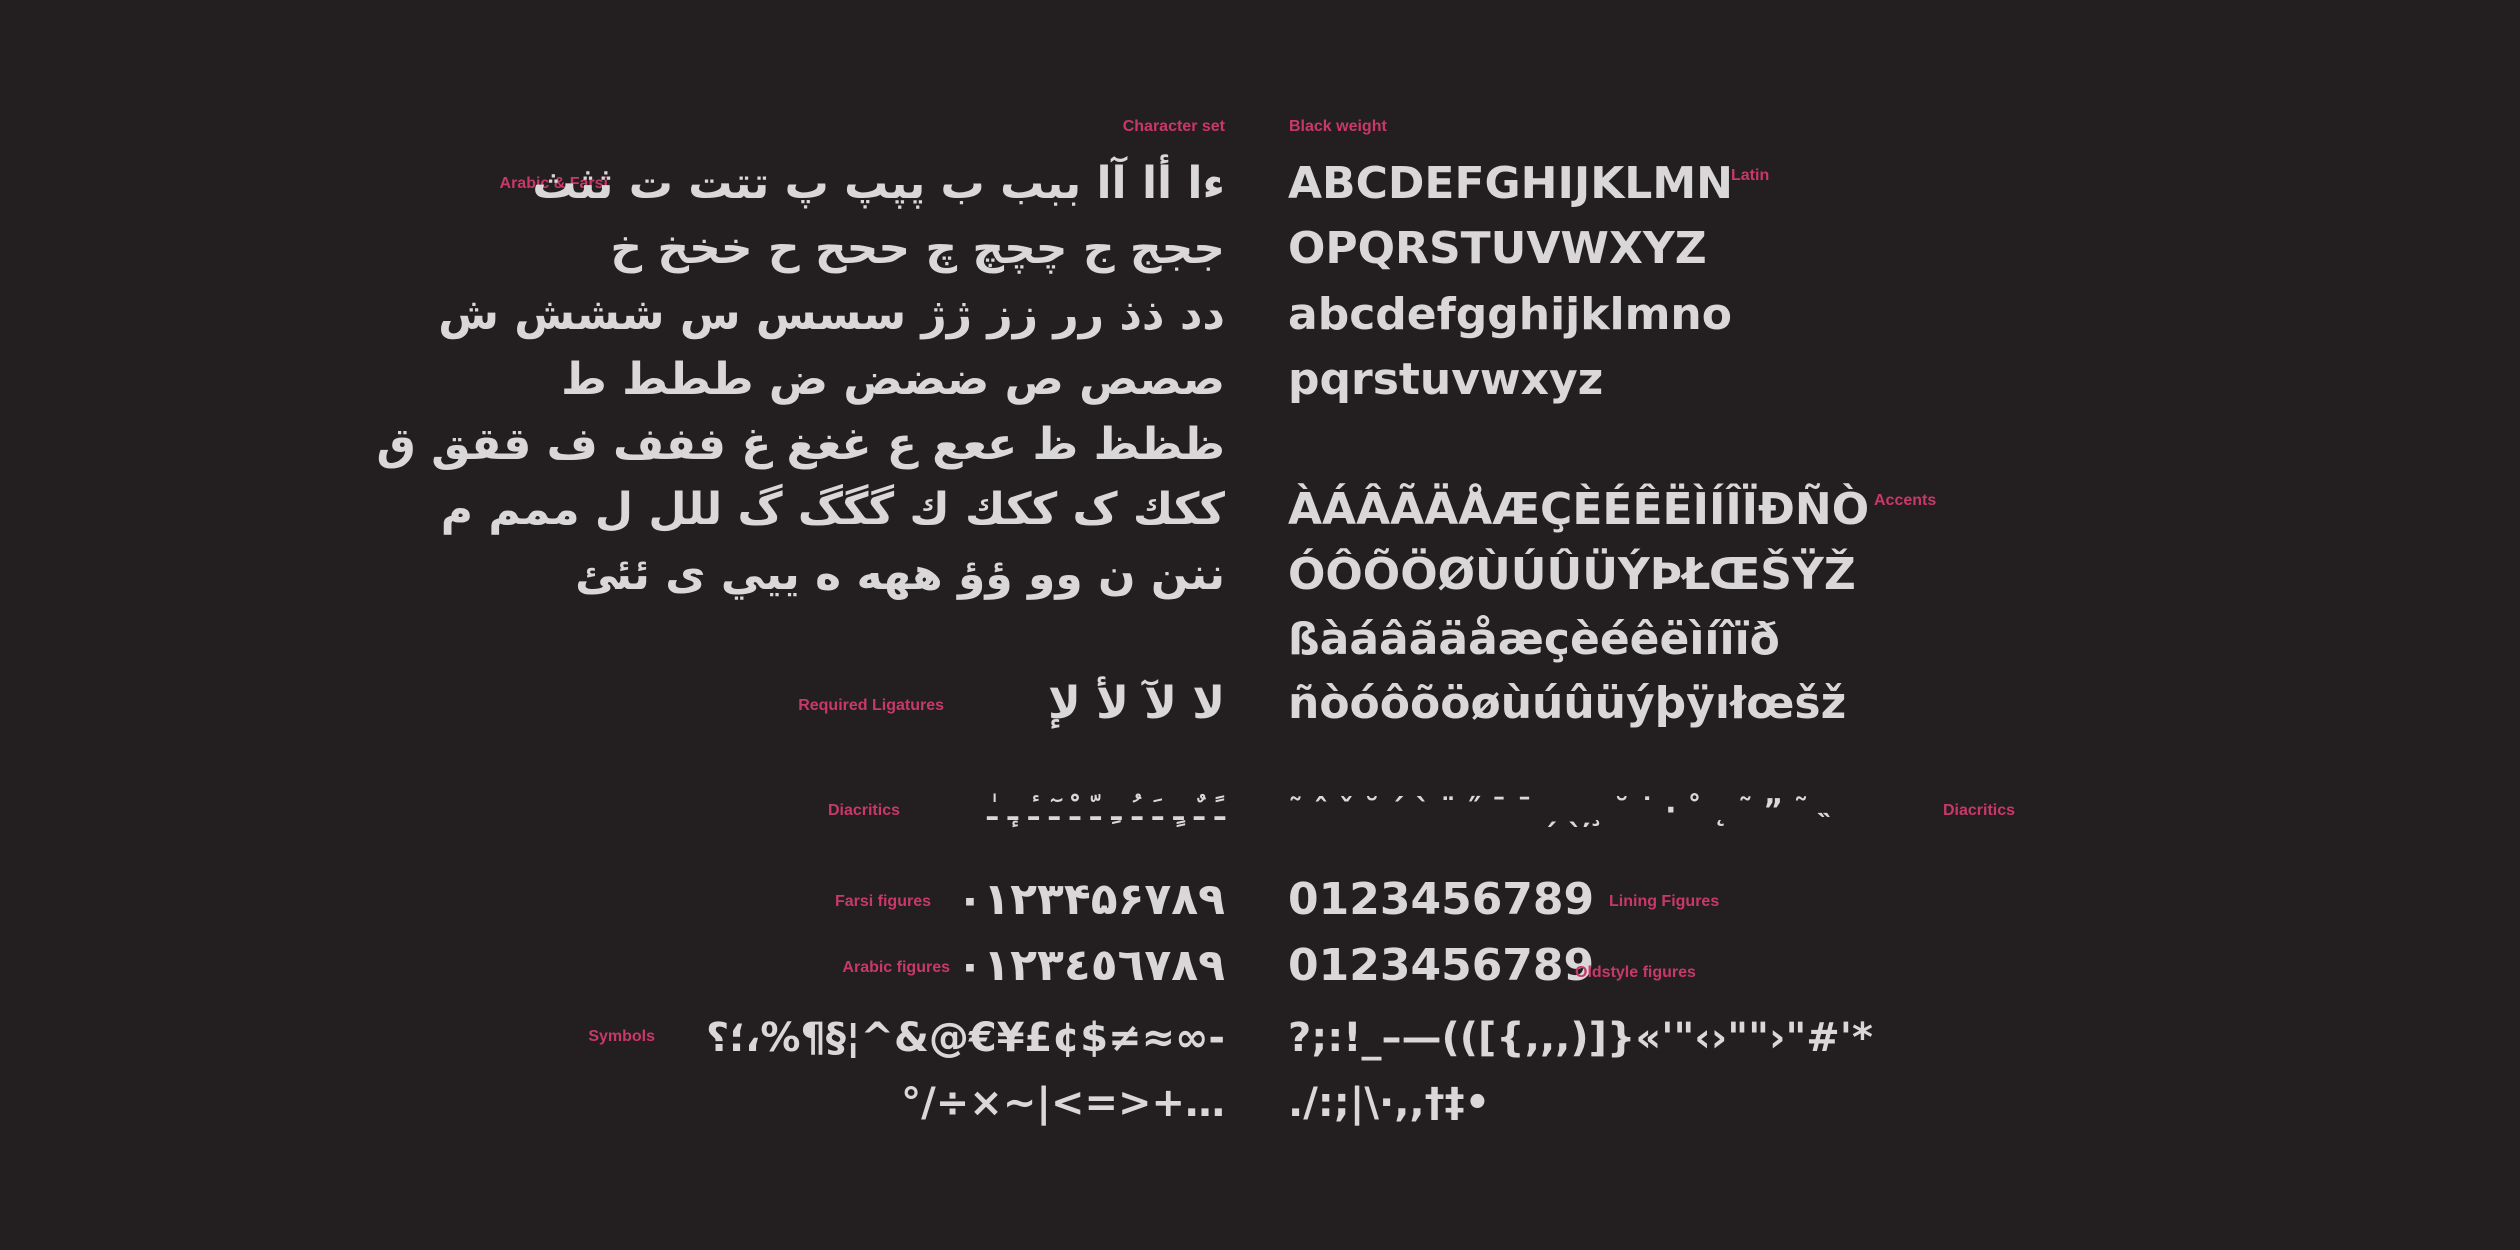 The width and height of the screenshot is (2520, 1250). Describe the element at coordinates (1635, 972) in the screenshot. I see `oldstyle-figures-label: Oldstyle figures` at that location.